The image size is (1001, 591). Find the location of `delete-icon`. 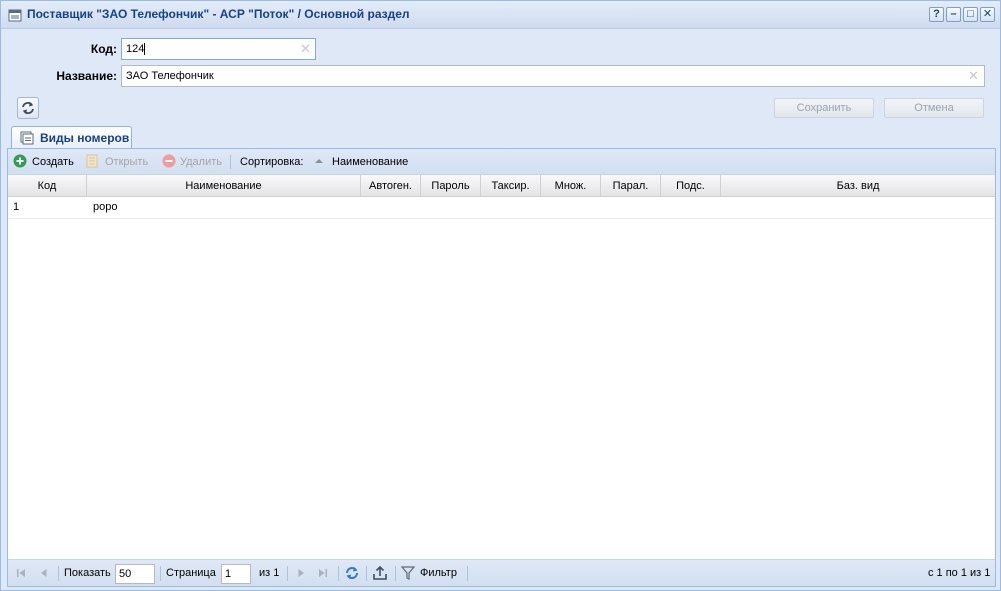

delete-icon is located at coordinates (169, 161).